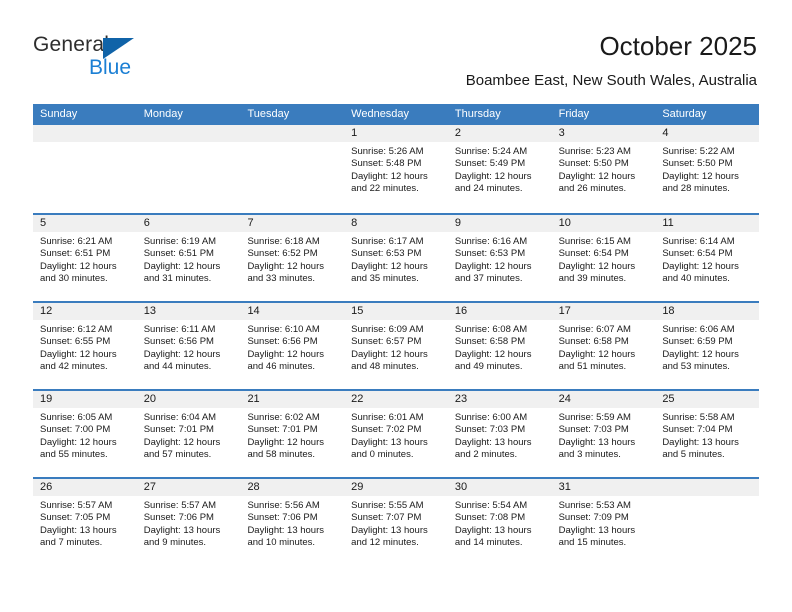  I want to click on sunset-text: Sunset: 5:49 PM, so click(490, 164).